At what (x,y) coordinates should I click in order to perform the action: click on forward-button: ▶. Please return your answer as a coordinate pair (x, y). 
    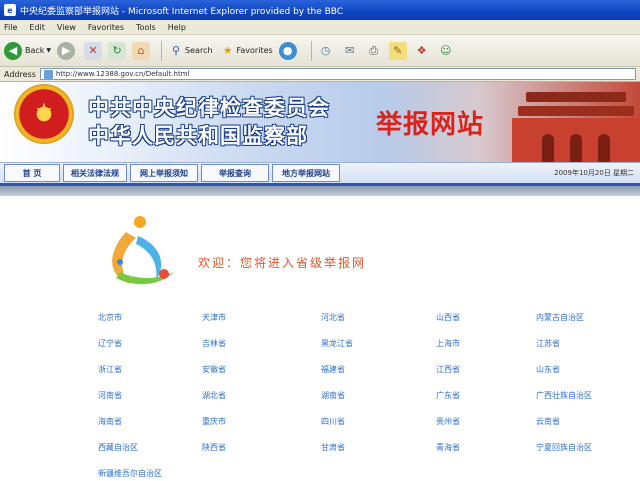
    Looking at the image, I should click on (67, 51).